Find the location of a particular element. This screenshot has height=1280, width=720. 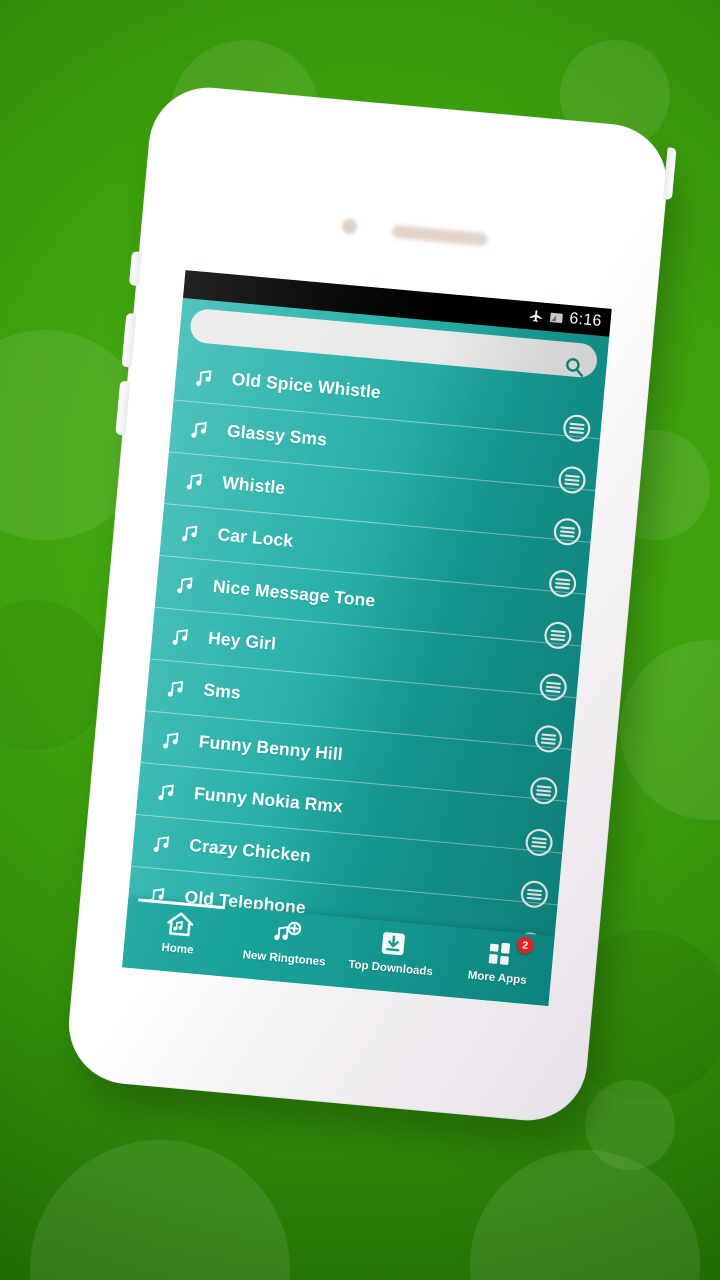

list-item-title: Hey Girl is located at coordinates (242, 640).